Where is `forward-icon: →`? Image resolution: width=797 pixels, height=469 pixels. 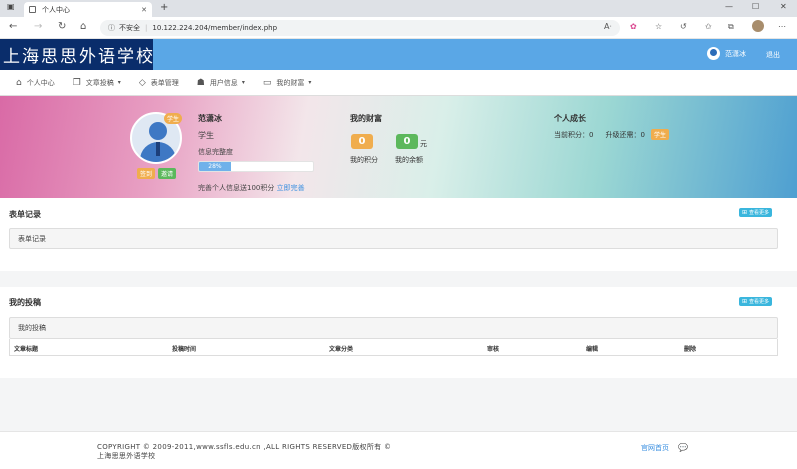 forward-icon: → is located at coordinates (38, 26).